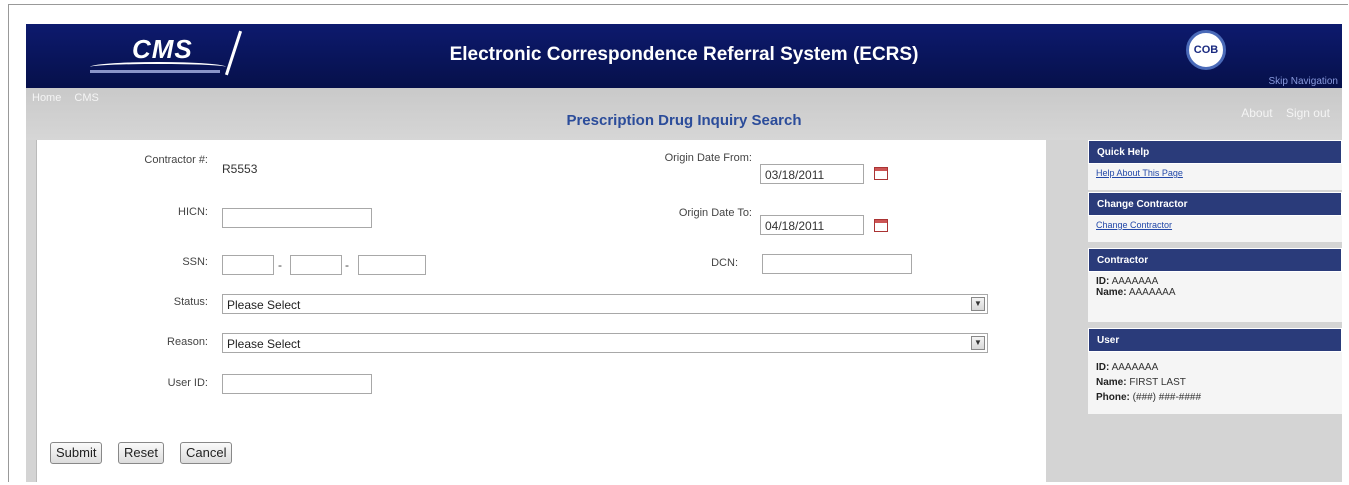 The height and width of the screenshot is (485, 1349). Describe the element at coordinates (1215, 340) in the screenshot. I see `user-header: User` at that location.